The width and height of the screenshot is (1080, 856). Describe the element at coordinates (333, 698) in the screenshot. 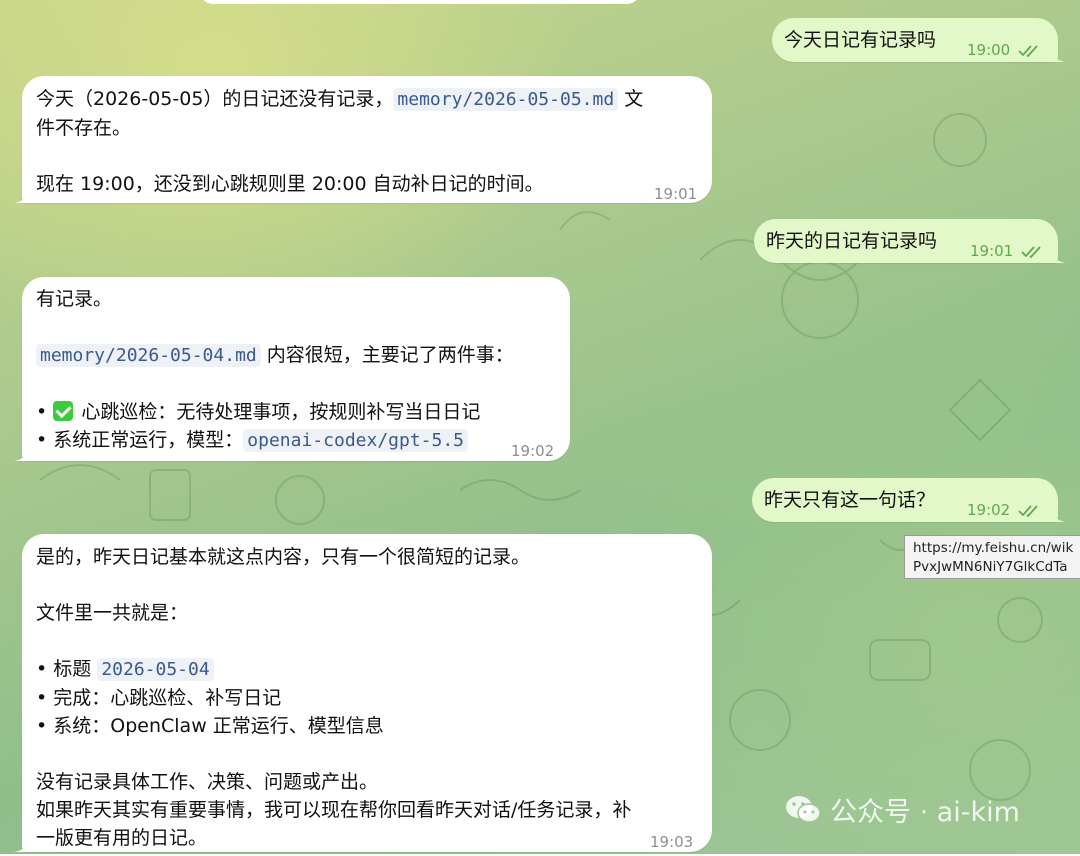

I see `bullet-item: • 完成：心跳巡检、补写日记` at that location.